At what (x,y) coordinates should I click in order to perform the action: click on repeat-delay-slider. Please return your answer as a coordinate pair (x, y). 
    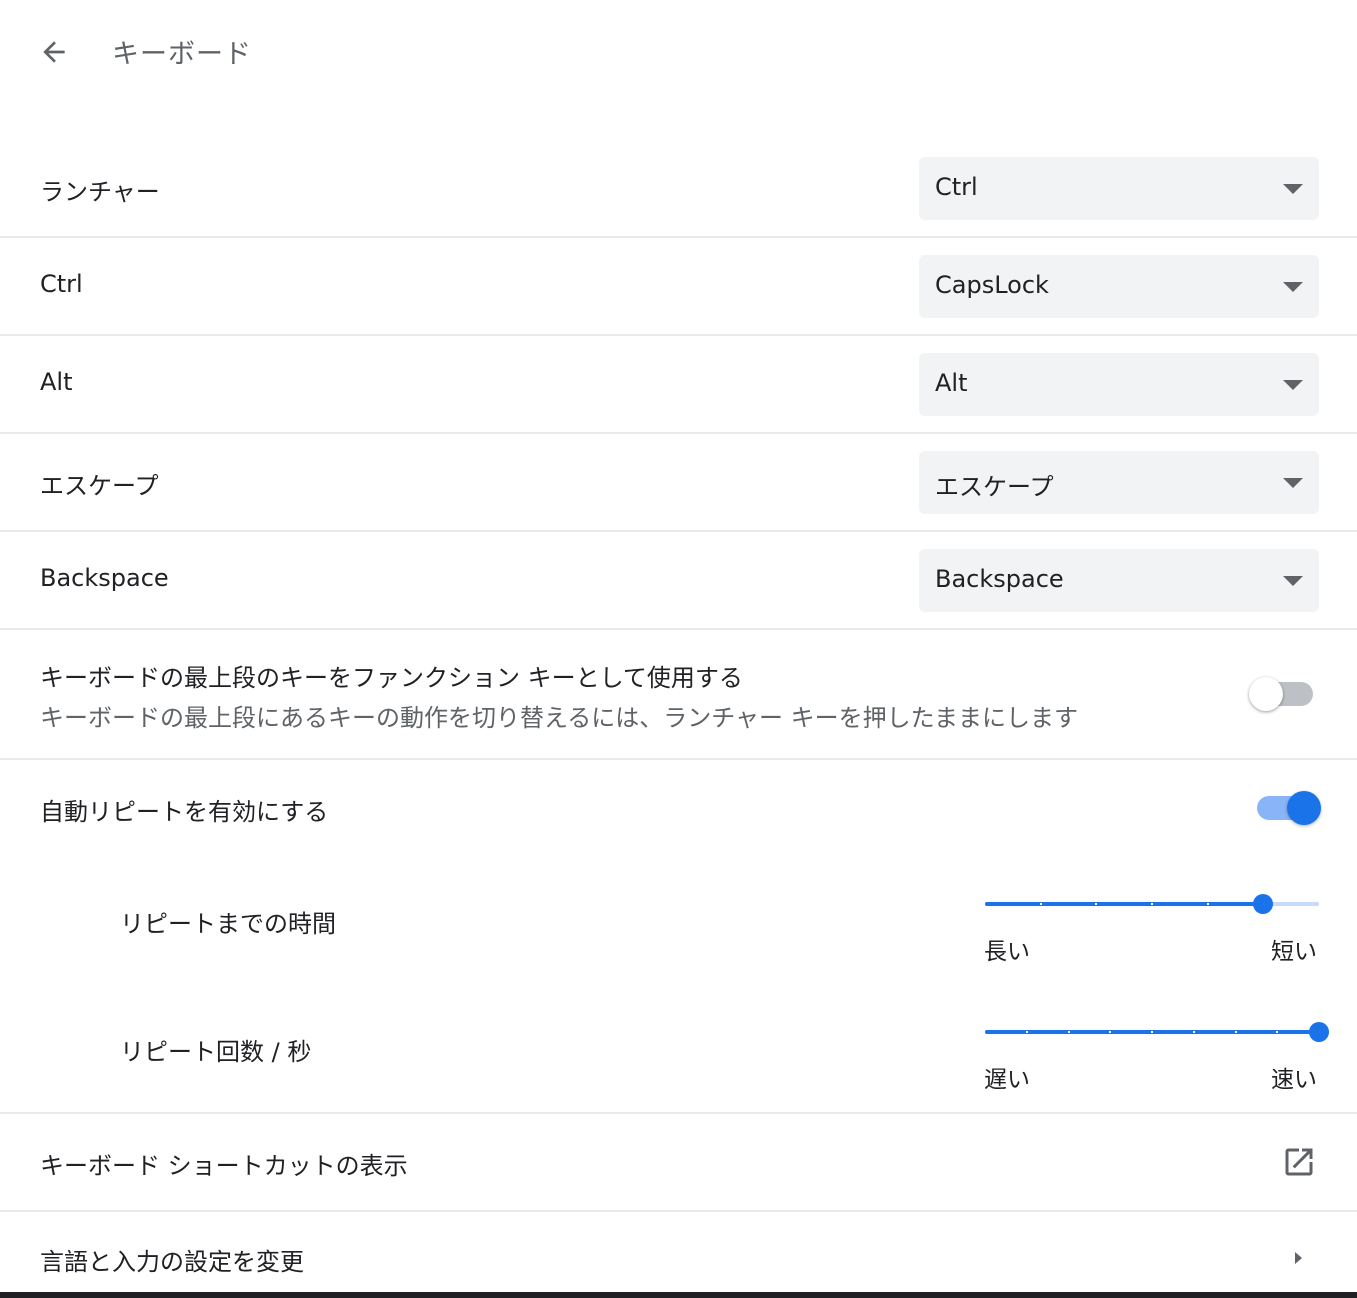
    Looking at the image, I should click on (1152, 904).